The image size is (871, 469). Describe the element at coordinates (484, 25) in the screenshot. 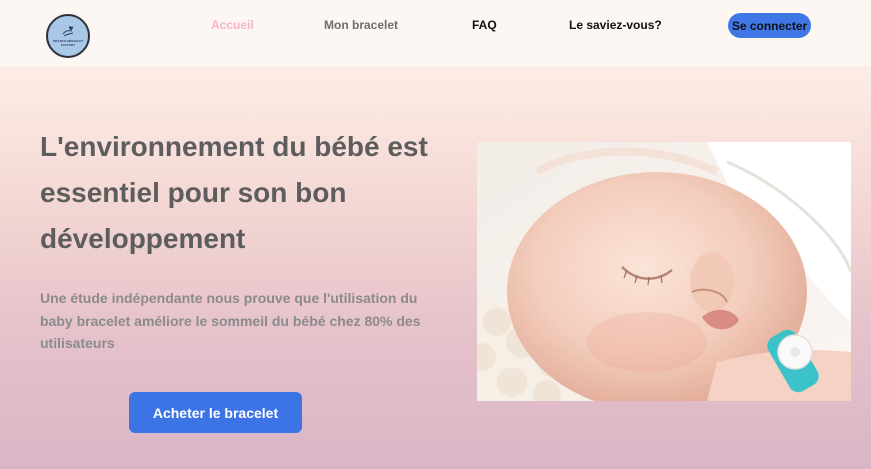

I see `nav-link-faq: FAQ` at that location.